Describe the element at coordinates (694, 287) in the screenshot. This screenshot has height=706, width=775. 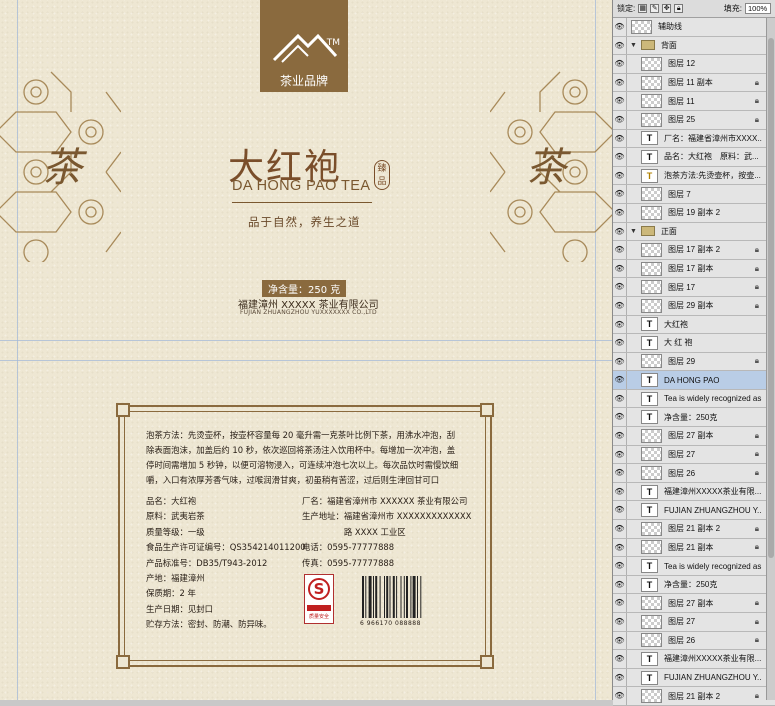
I see `layer-row: 👁︎ 图层 17 🔒︎` at that location.